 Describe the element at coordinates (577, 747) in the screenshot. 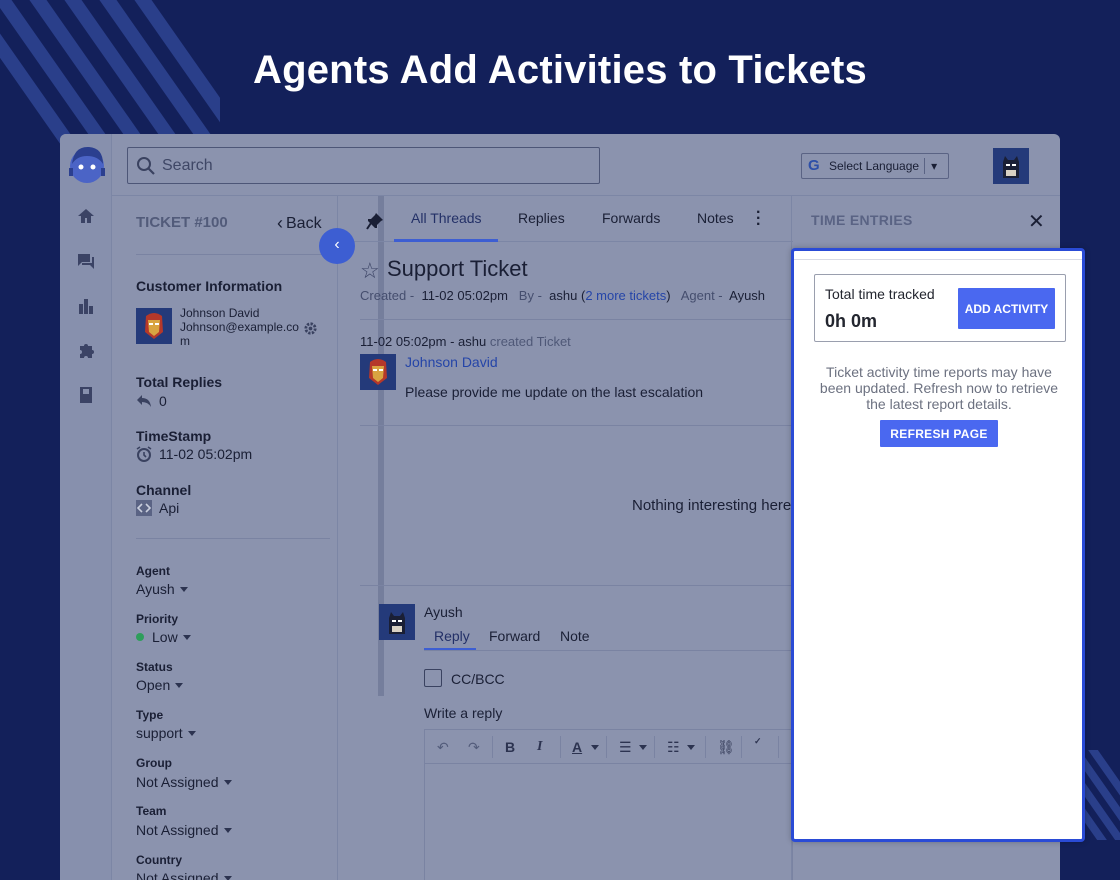

I see `text-color-icon: A` at that location.